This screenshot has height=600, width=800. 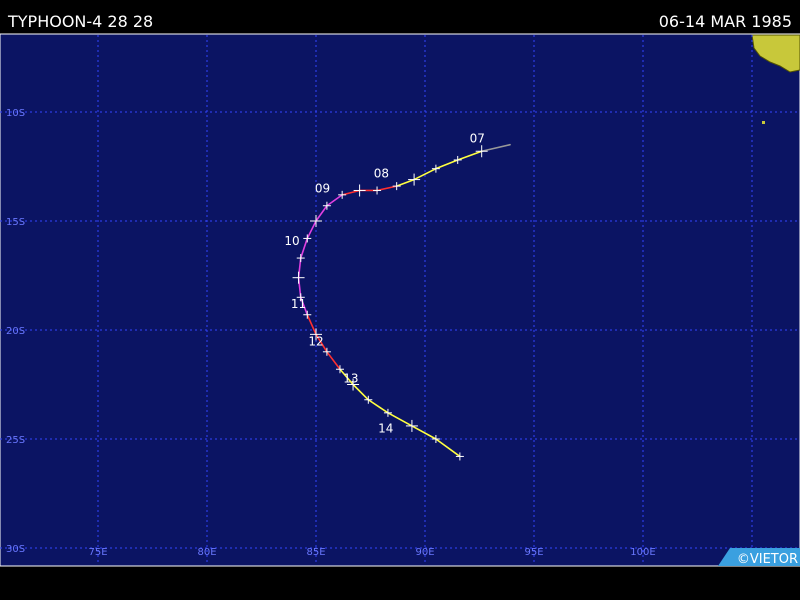 I want to click on lat-label: 30S, so click(x=15, y=549).